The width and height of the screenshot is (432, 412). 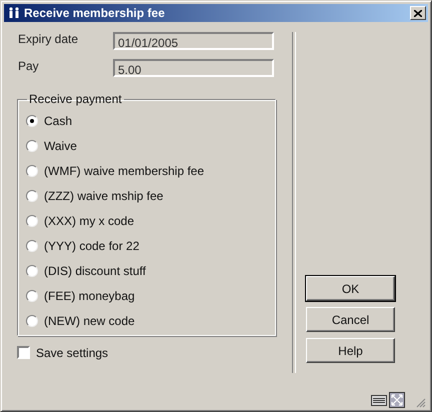 What do you see at coordinates (350, 319) in the screenshot?
I see `dialog-button: Cancel` at bounding box center [350, 319].